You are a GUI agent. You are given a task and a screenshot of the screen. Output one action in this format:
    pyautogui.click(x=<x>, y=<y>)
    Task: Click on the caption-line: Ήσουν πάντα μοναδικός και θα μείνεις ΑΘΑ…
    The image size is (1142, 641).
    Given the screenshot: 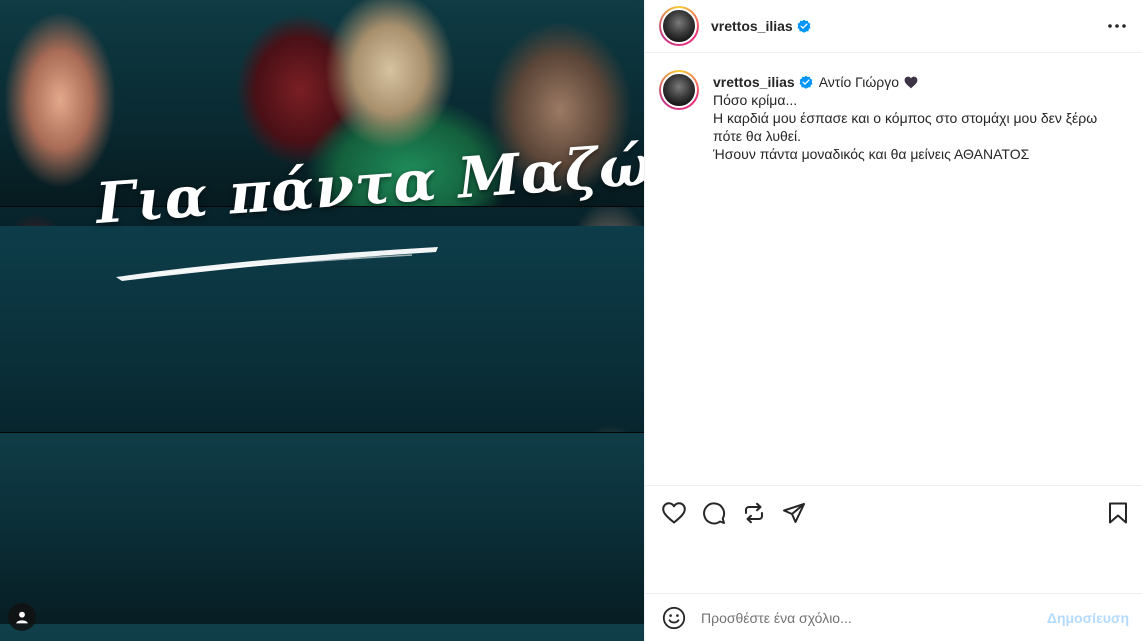 What is the action you would take?
    pyautogui.click(x=871, y=154)
    